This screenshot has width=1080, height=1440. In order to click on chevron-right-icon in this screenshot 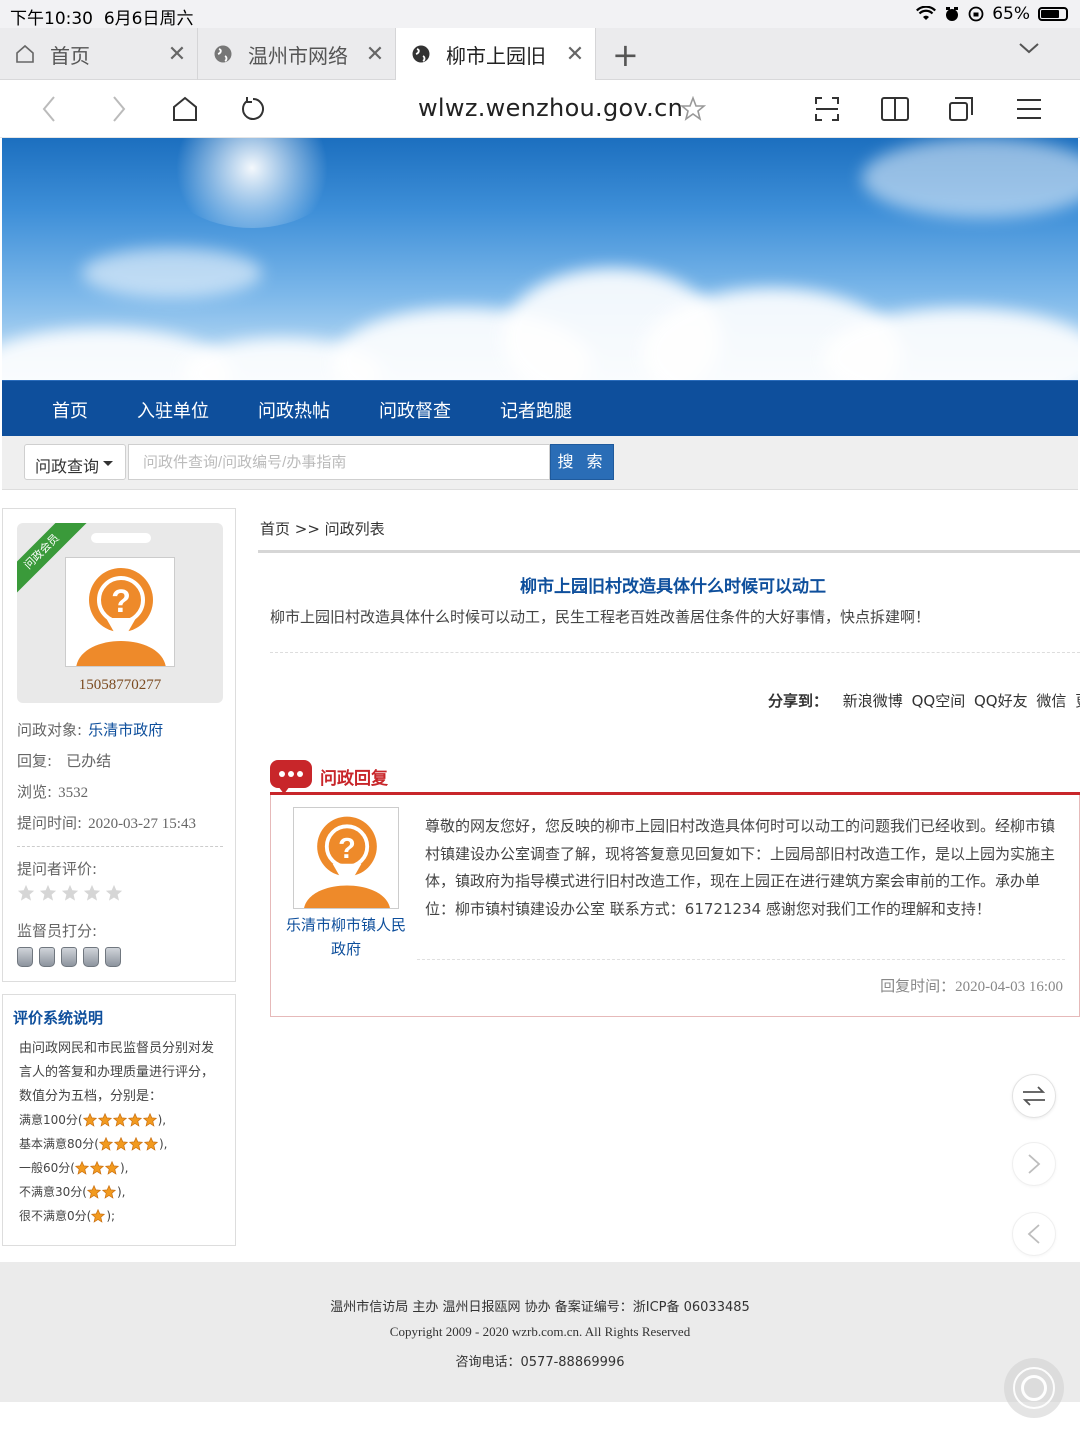, I will do `click(1034, 1164)`.